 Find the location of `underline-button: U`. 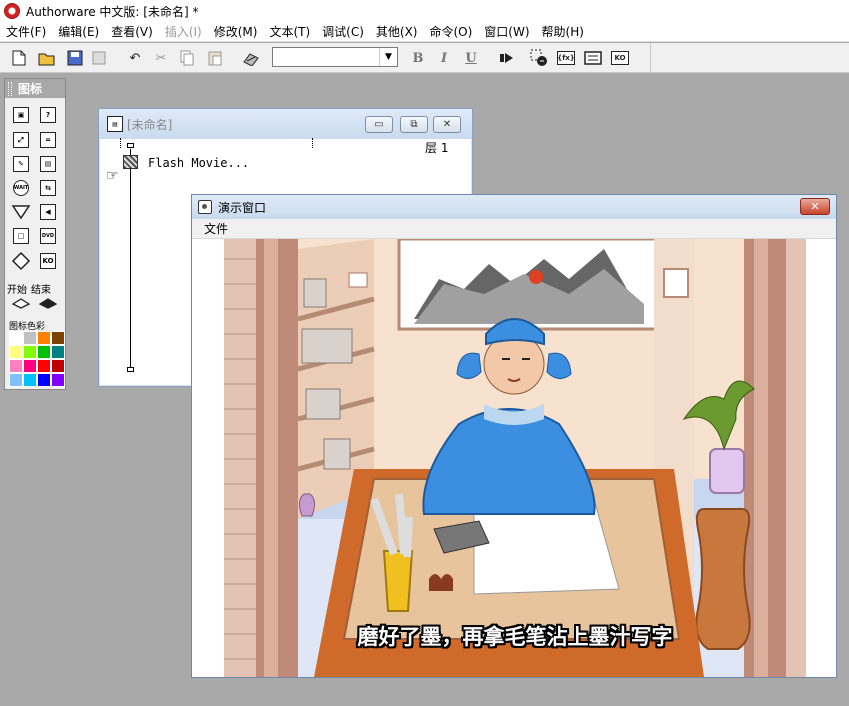

underline-button: U is located at coordinates (471, 58).